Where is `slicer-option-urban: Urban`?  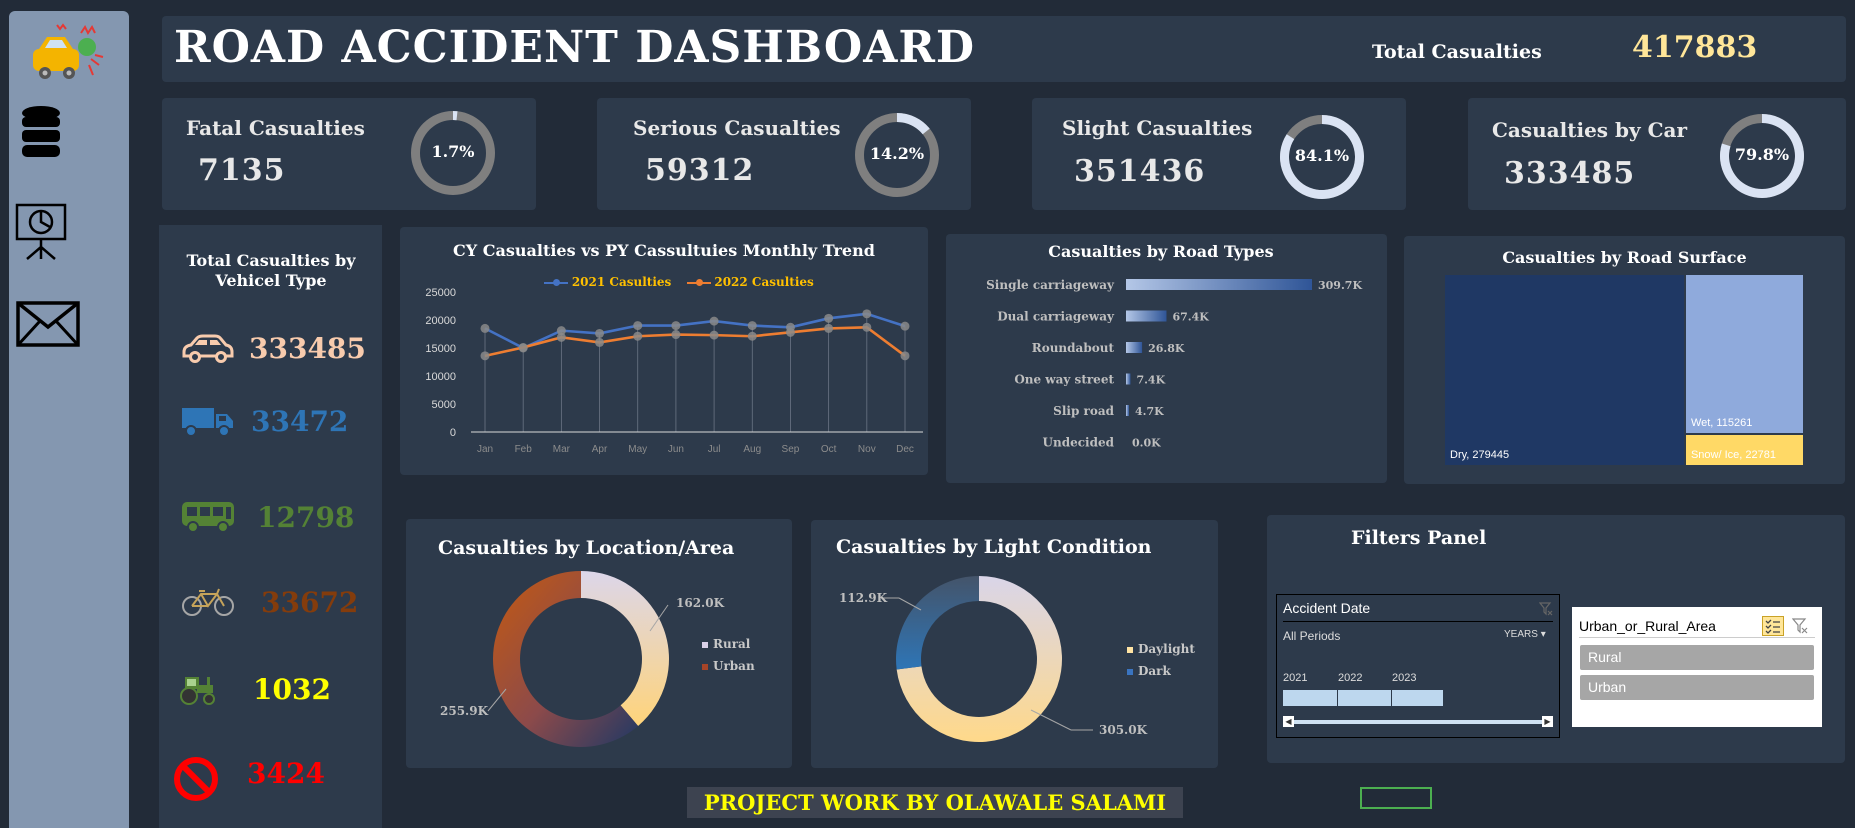 slicer-option-urban: Urban is located at coordinates (1697, 687).